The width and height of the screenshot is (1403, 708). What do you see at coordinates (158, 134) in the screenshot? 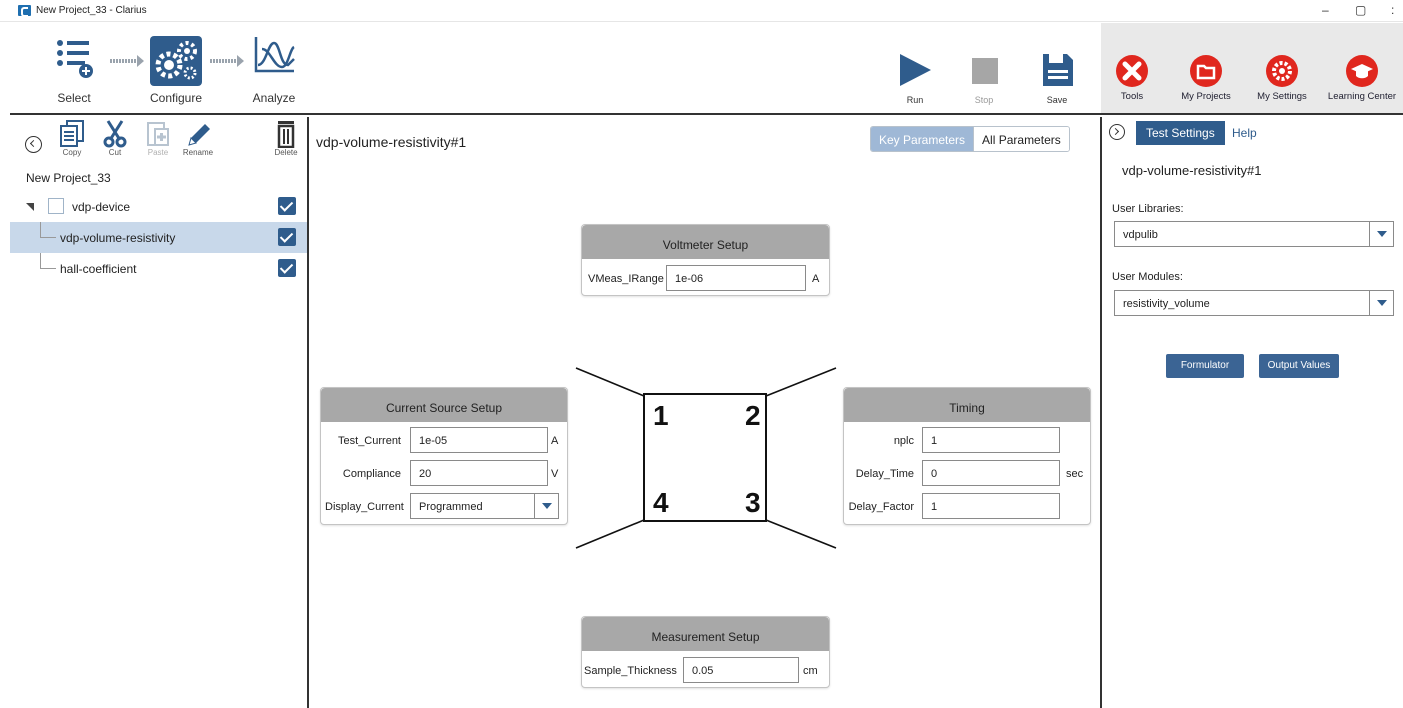
I see `paste-icon` at bounding box center [158, 134].